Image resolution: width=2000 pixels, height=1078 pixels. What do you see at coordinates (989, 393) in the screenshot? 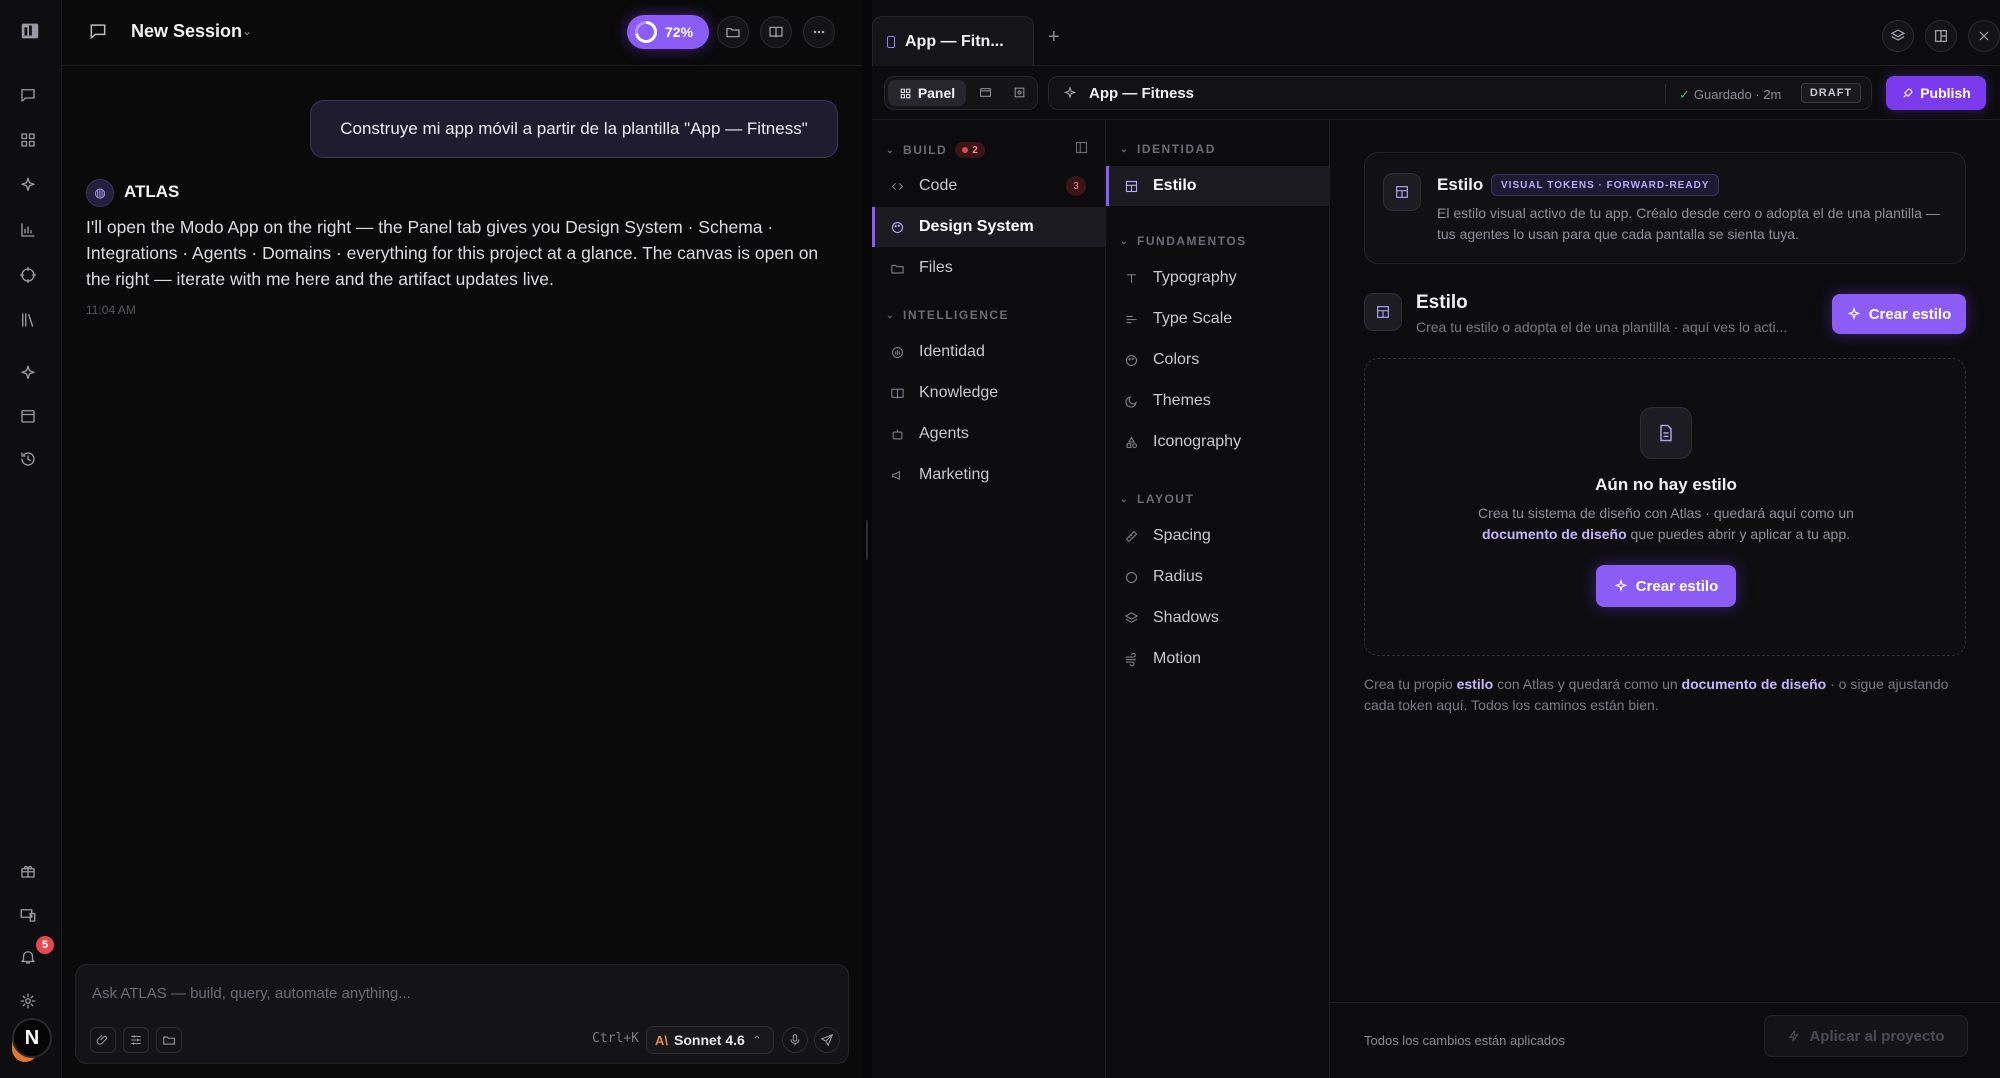
I see `nav-item-knowledge: Knowledge` at bounding box center [989, 393].